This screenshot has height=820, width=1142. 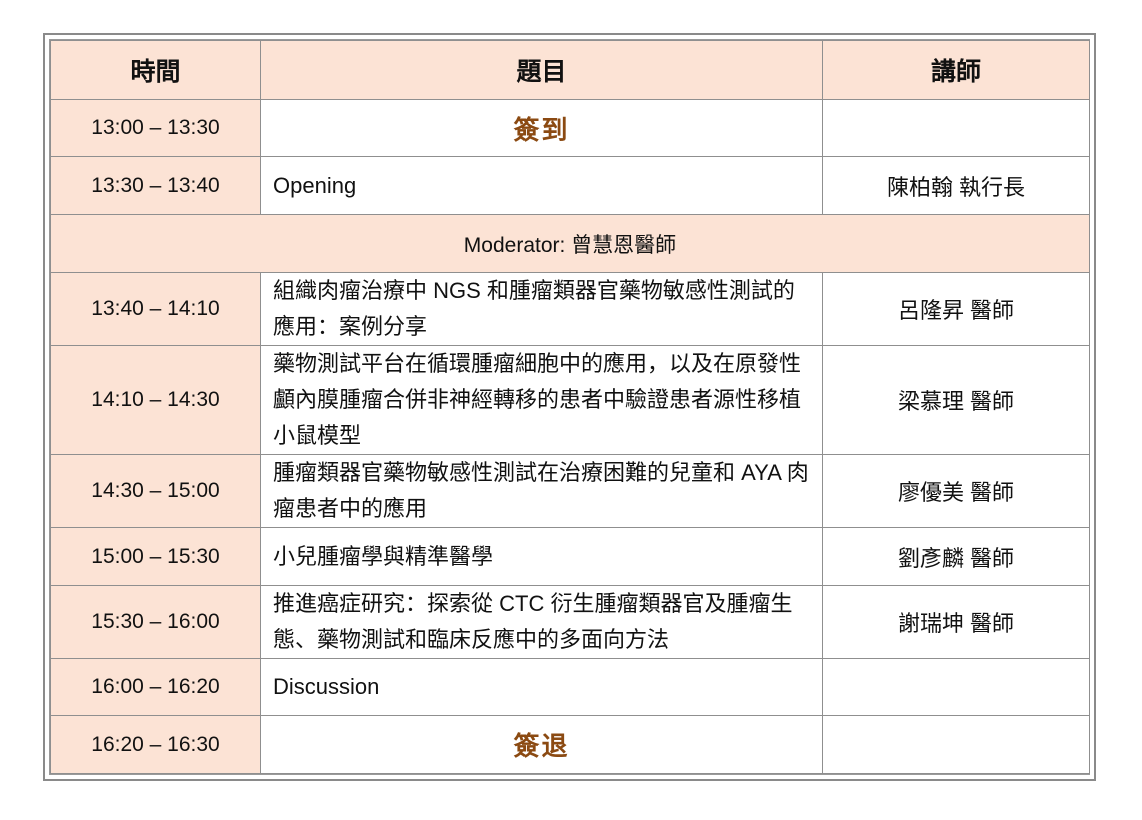 I want to click on table-row: 13:00 – 13:30 簽到, so click(x=570, y=128).